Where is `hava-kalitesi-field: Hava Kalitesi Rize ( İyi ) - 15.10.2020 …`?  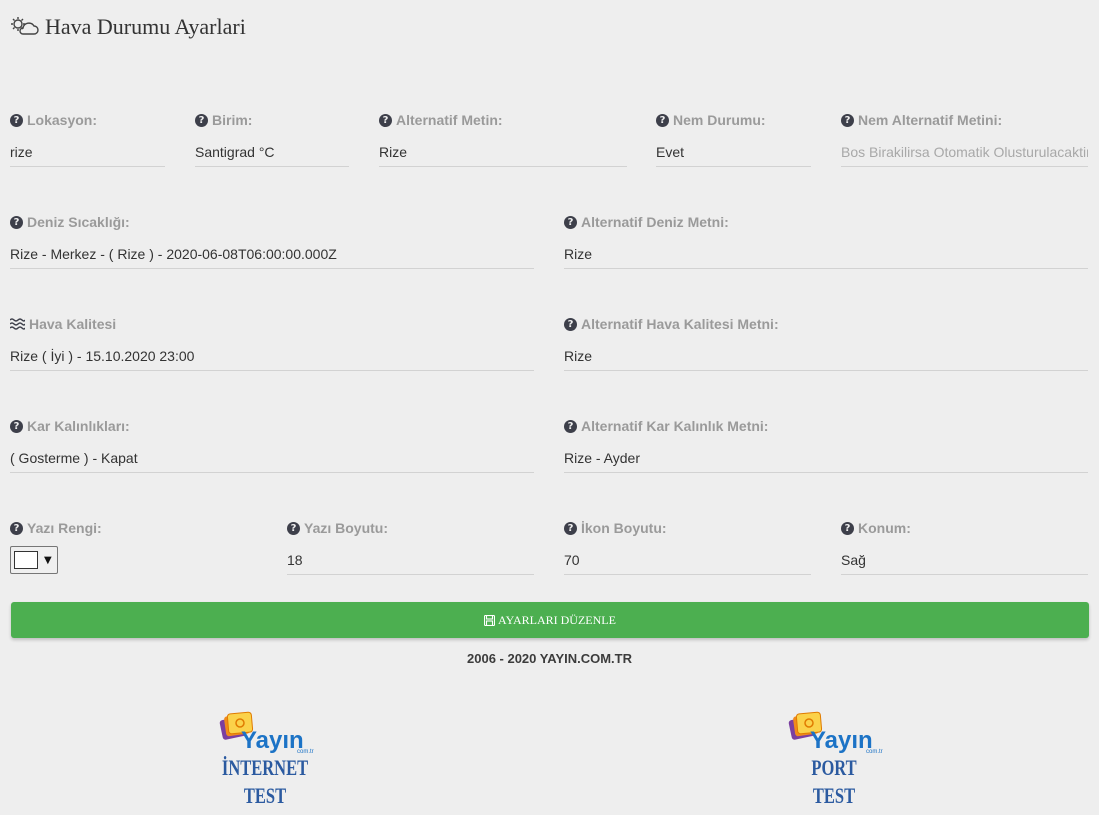 hava-kalitesi-field: Hava Kalitesi Rize ( İyi ) - 15.10.2020 … is located at coordinates (272, 343).